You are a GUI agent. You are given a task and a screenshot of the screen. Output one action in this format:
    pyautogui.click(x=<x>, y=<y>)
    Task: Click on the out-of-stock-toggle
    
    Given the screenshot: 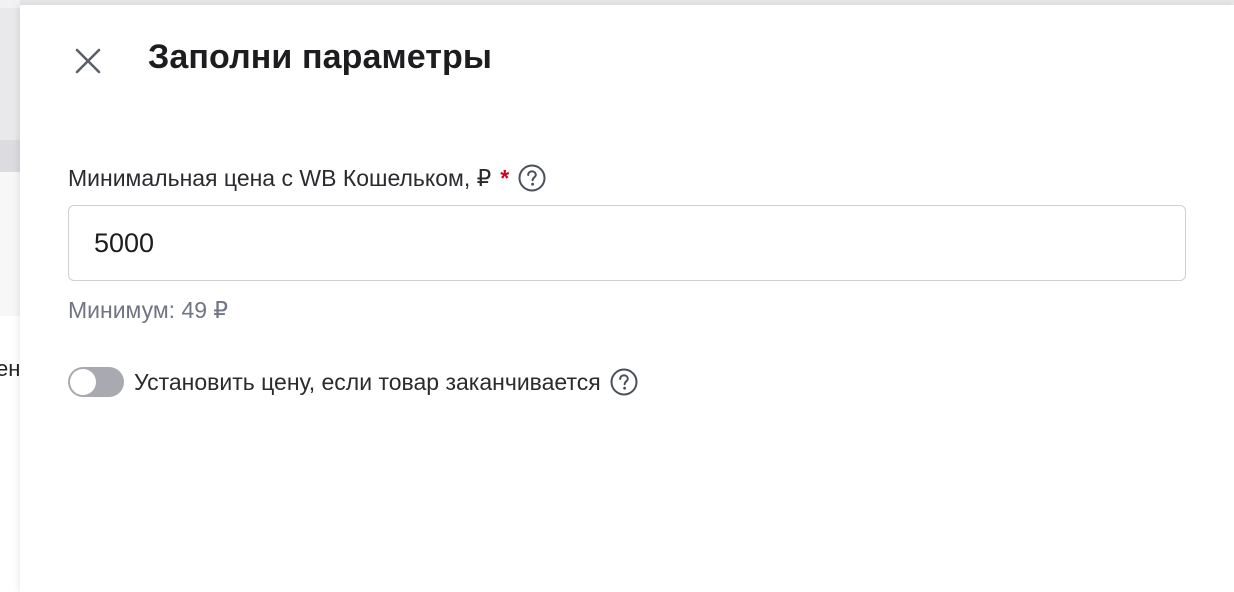 What is the action you would take?
    pyautogui.click(x=96, y=382)
    